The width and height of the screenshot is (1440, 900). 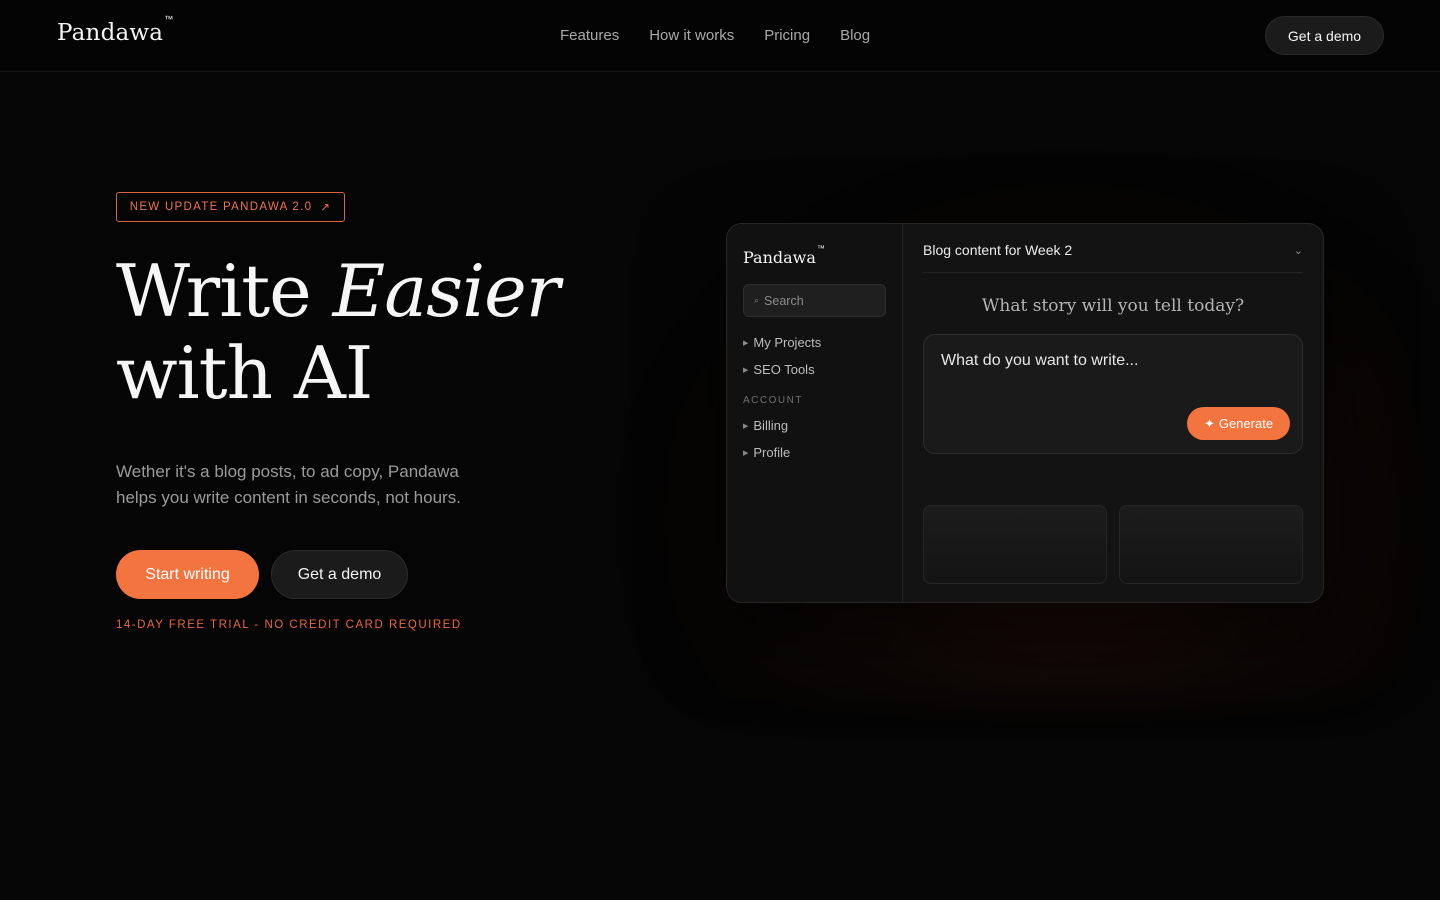 I want to click on prompt-textarea: What do you want to write... ✦ Generate, so click(x=1113, y=394).